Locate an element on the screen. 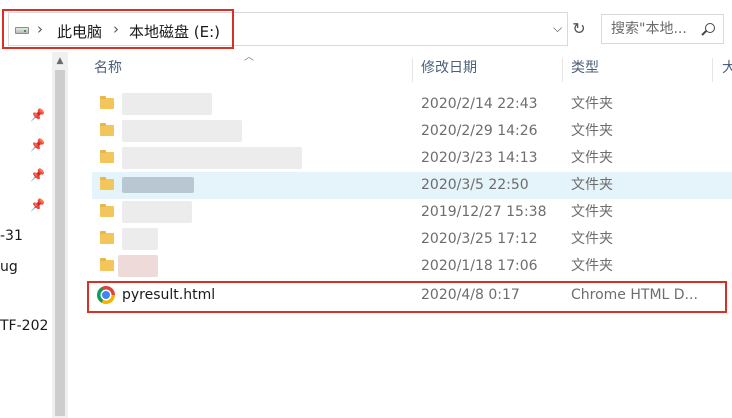  chrome-icon is located at coordinates (106, 295).